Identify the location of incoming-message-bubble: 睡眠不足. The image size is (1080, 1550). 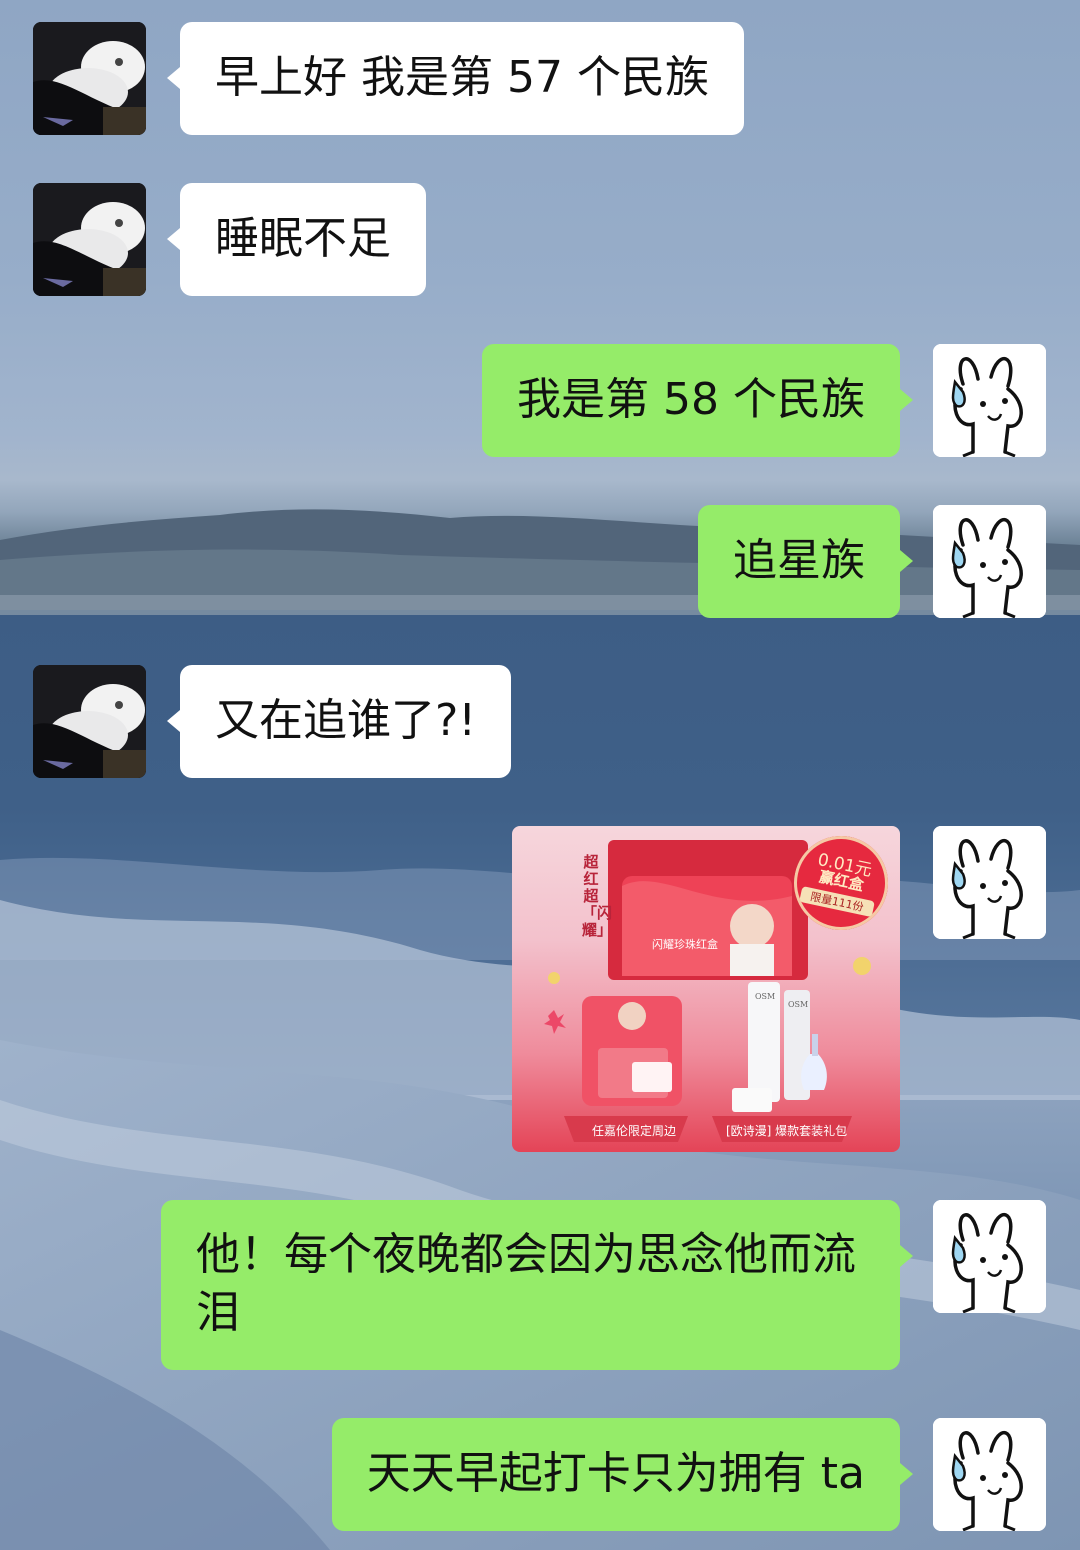
(303, 239).